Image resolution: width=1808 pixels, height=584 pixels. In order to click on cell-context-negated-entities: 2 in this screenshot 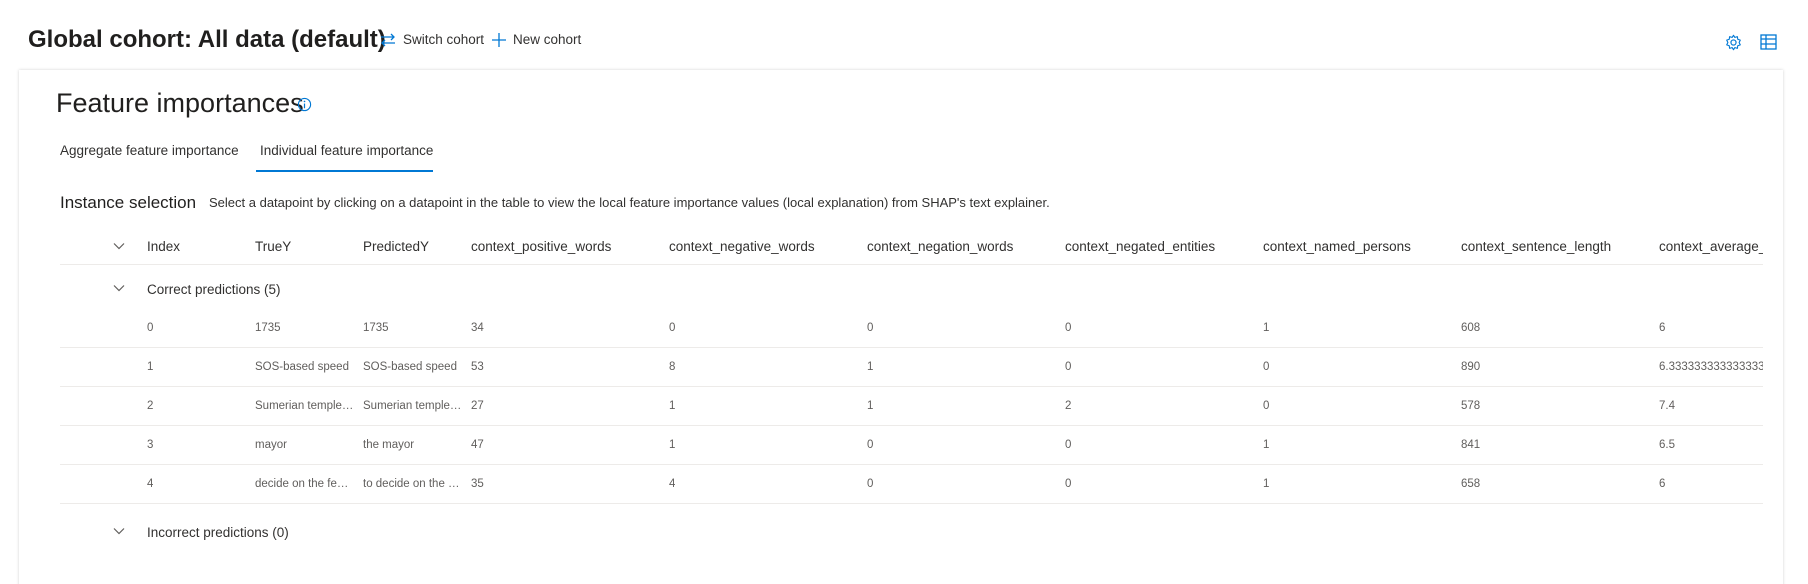, I will do `click(1068, 406)`.